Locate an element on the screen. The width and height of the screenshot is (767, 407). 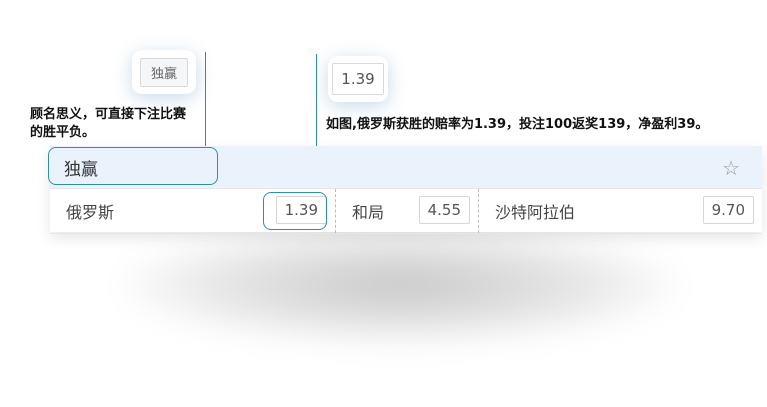
market-name-chip: 独赢 is located at coordinates (163, 72).